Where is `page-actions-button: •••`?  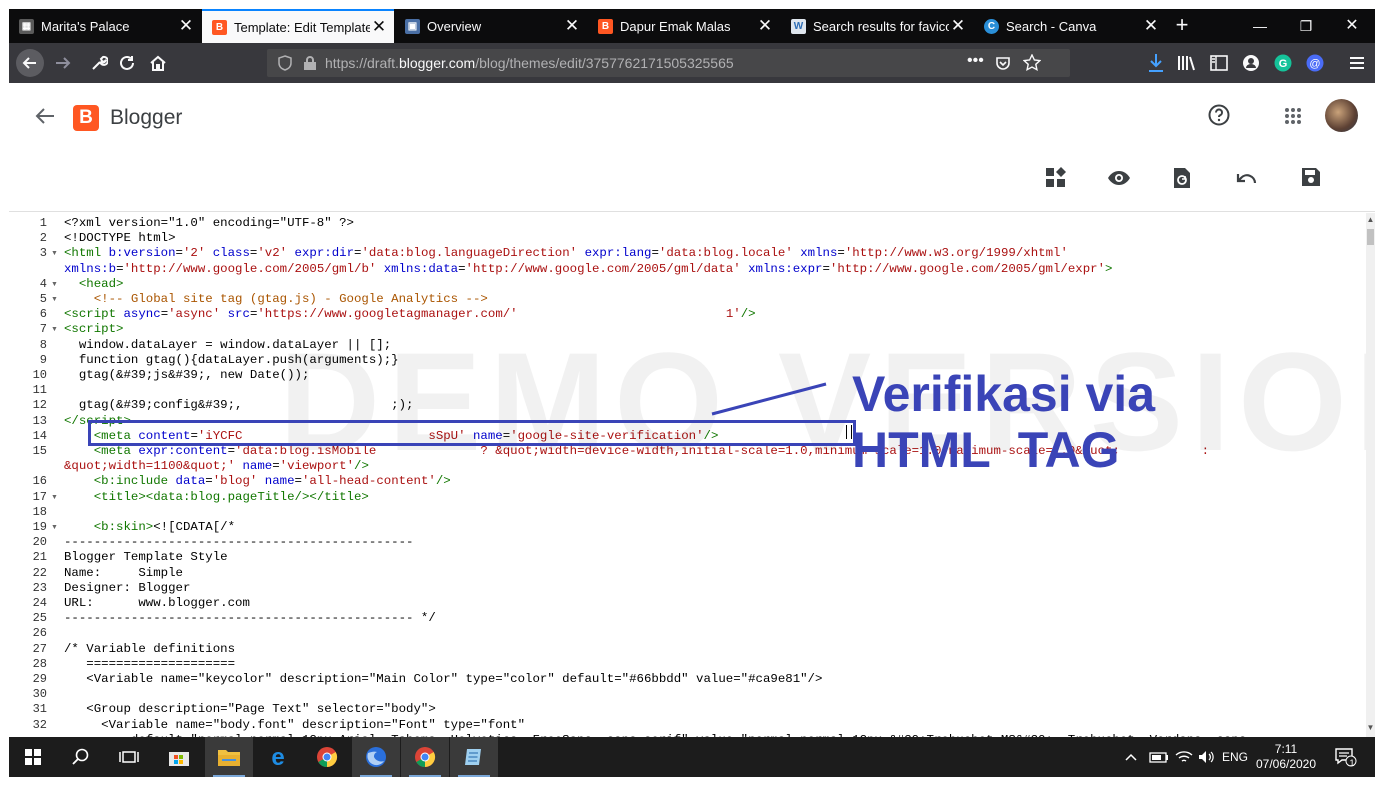 page-actions-button: ••• is located at coordinates (975, 61).